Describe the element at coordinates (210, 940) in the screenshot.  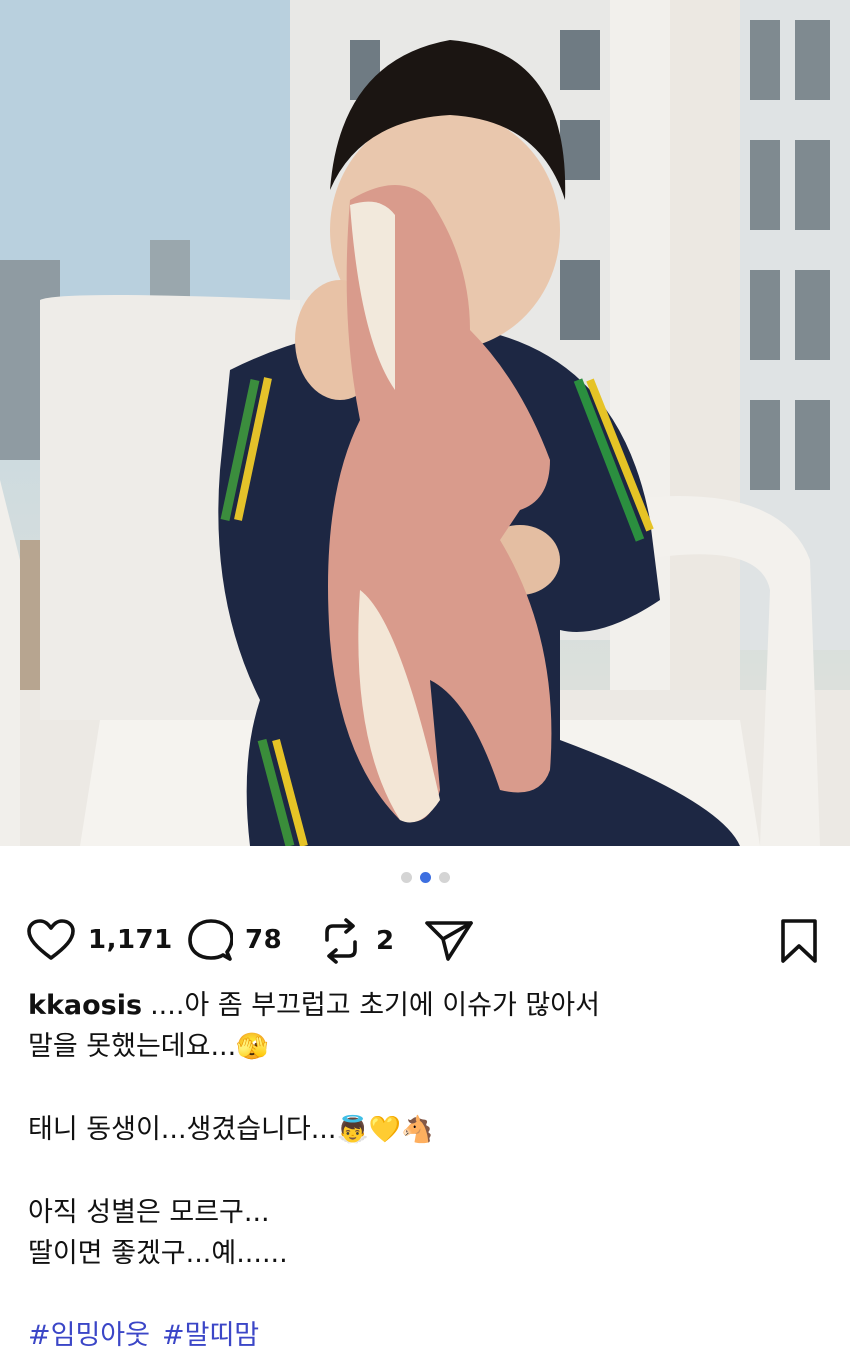
I see `comment-icon` at that location.